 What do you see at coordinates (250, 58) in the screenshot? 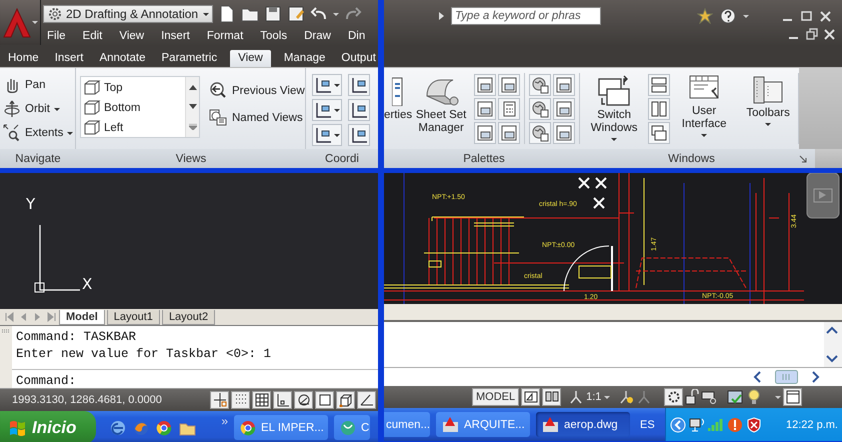
I see `ribbon-tab: View` at bounding box center [250, 58].